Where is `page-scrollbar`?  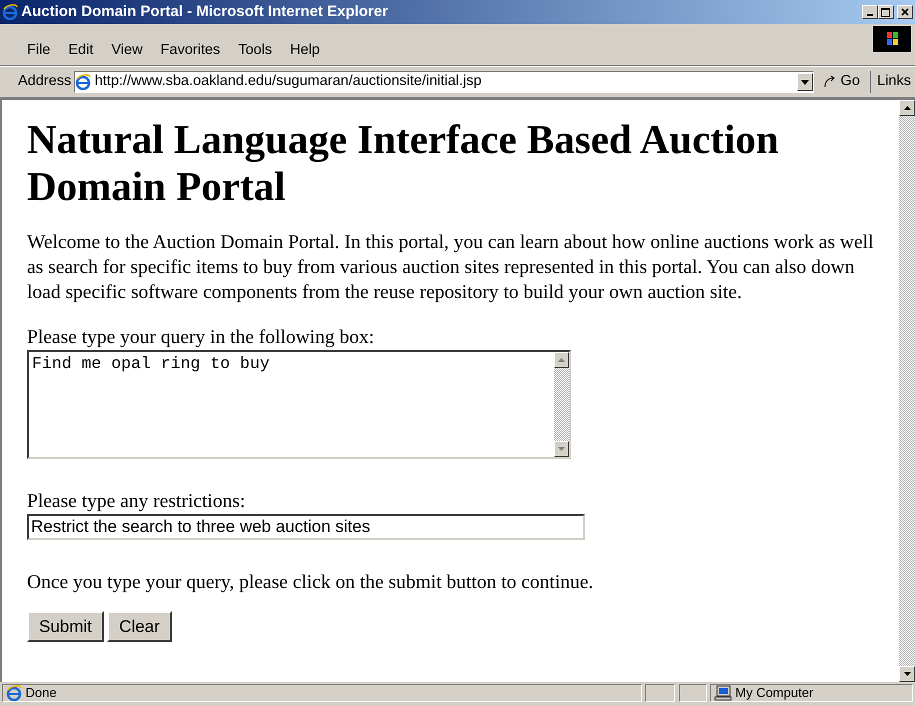 page-scrollbar is located at coordinates (907, 391).